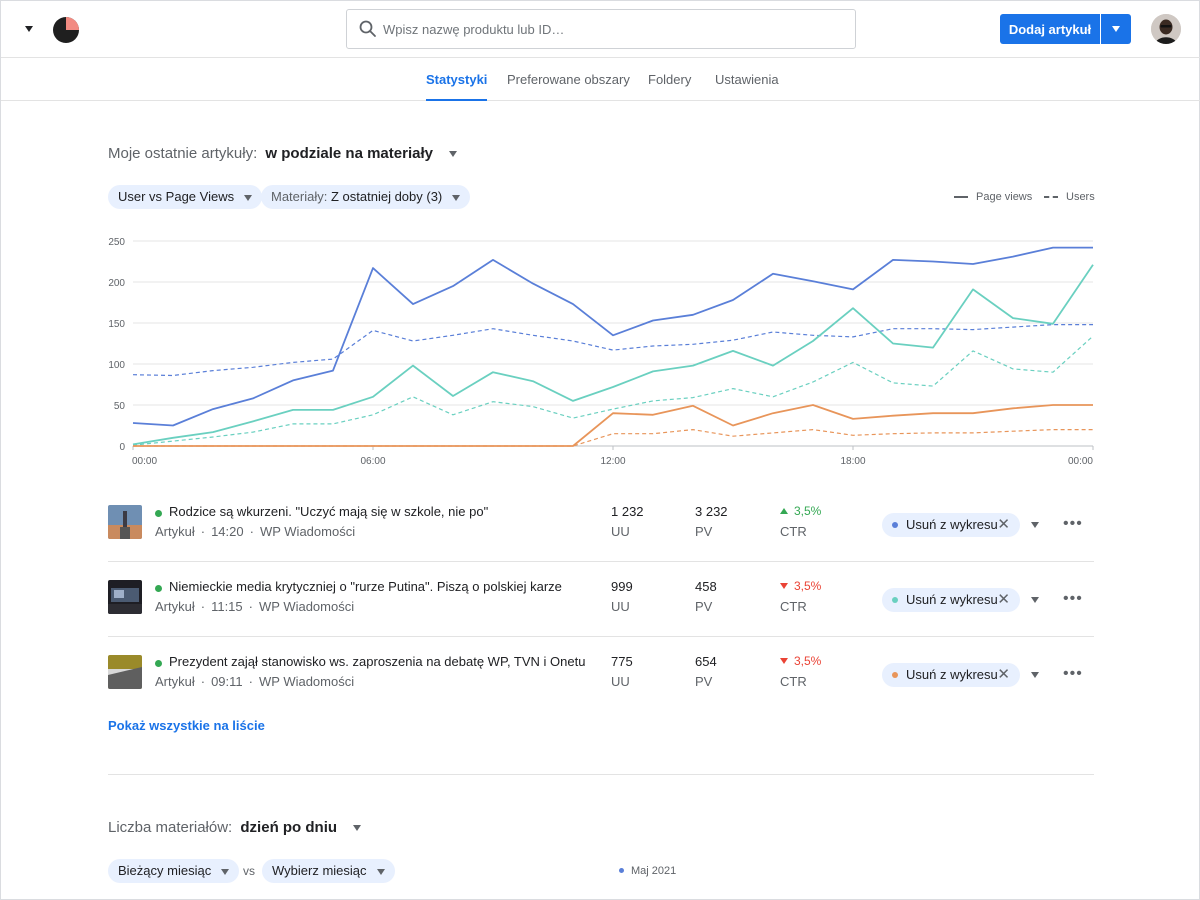  What do you see at coordinates (254, 681) in the screenshot?
I see `article-meta: Artykuł · 09:11 · WP Wiadomości` at bounding box center [254, 681].